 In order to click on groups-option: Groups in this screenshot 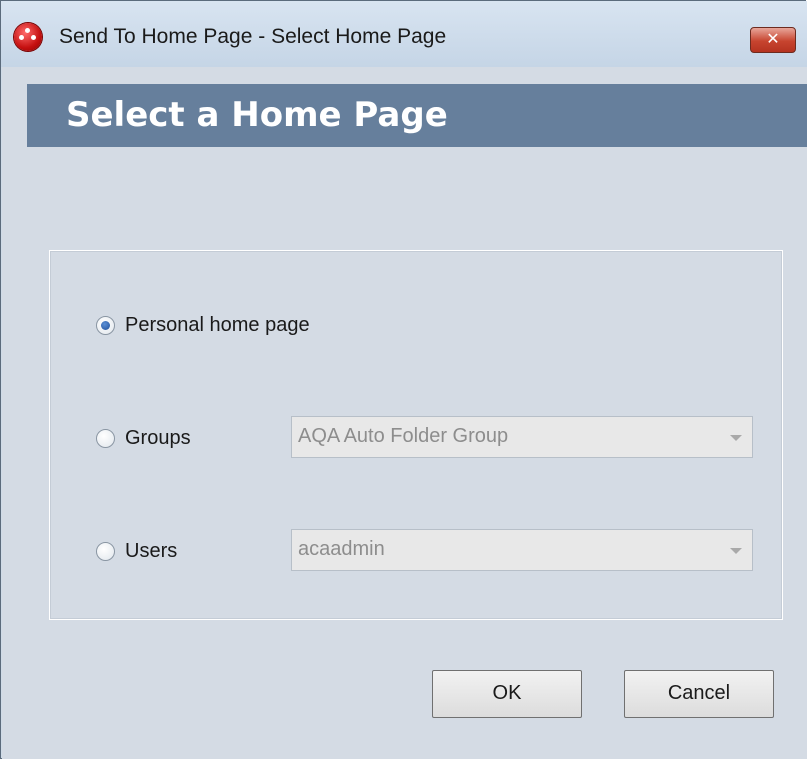, I will do `click(143, 438)`.